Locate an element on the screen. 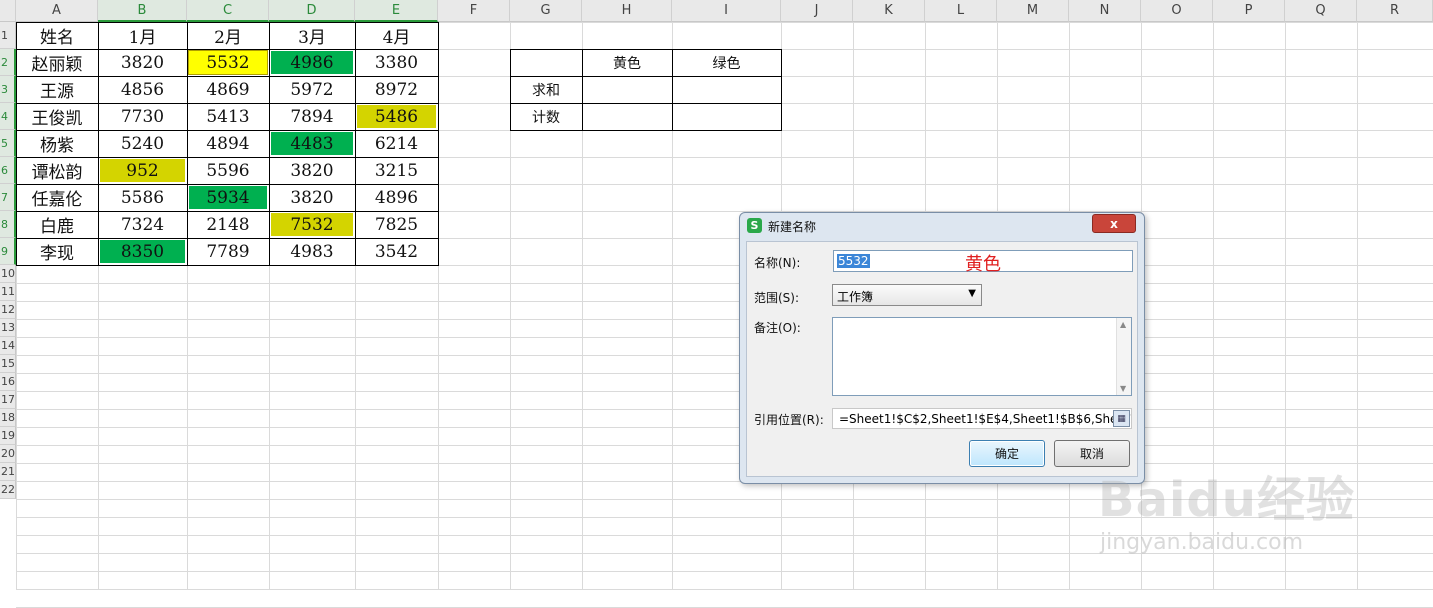  value-cell: 4856 is located at coordinates (142, 89).